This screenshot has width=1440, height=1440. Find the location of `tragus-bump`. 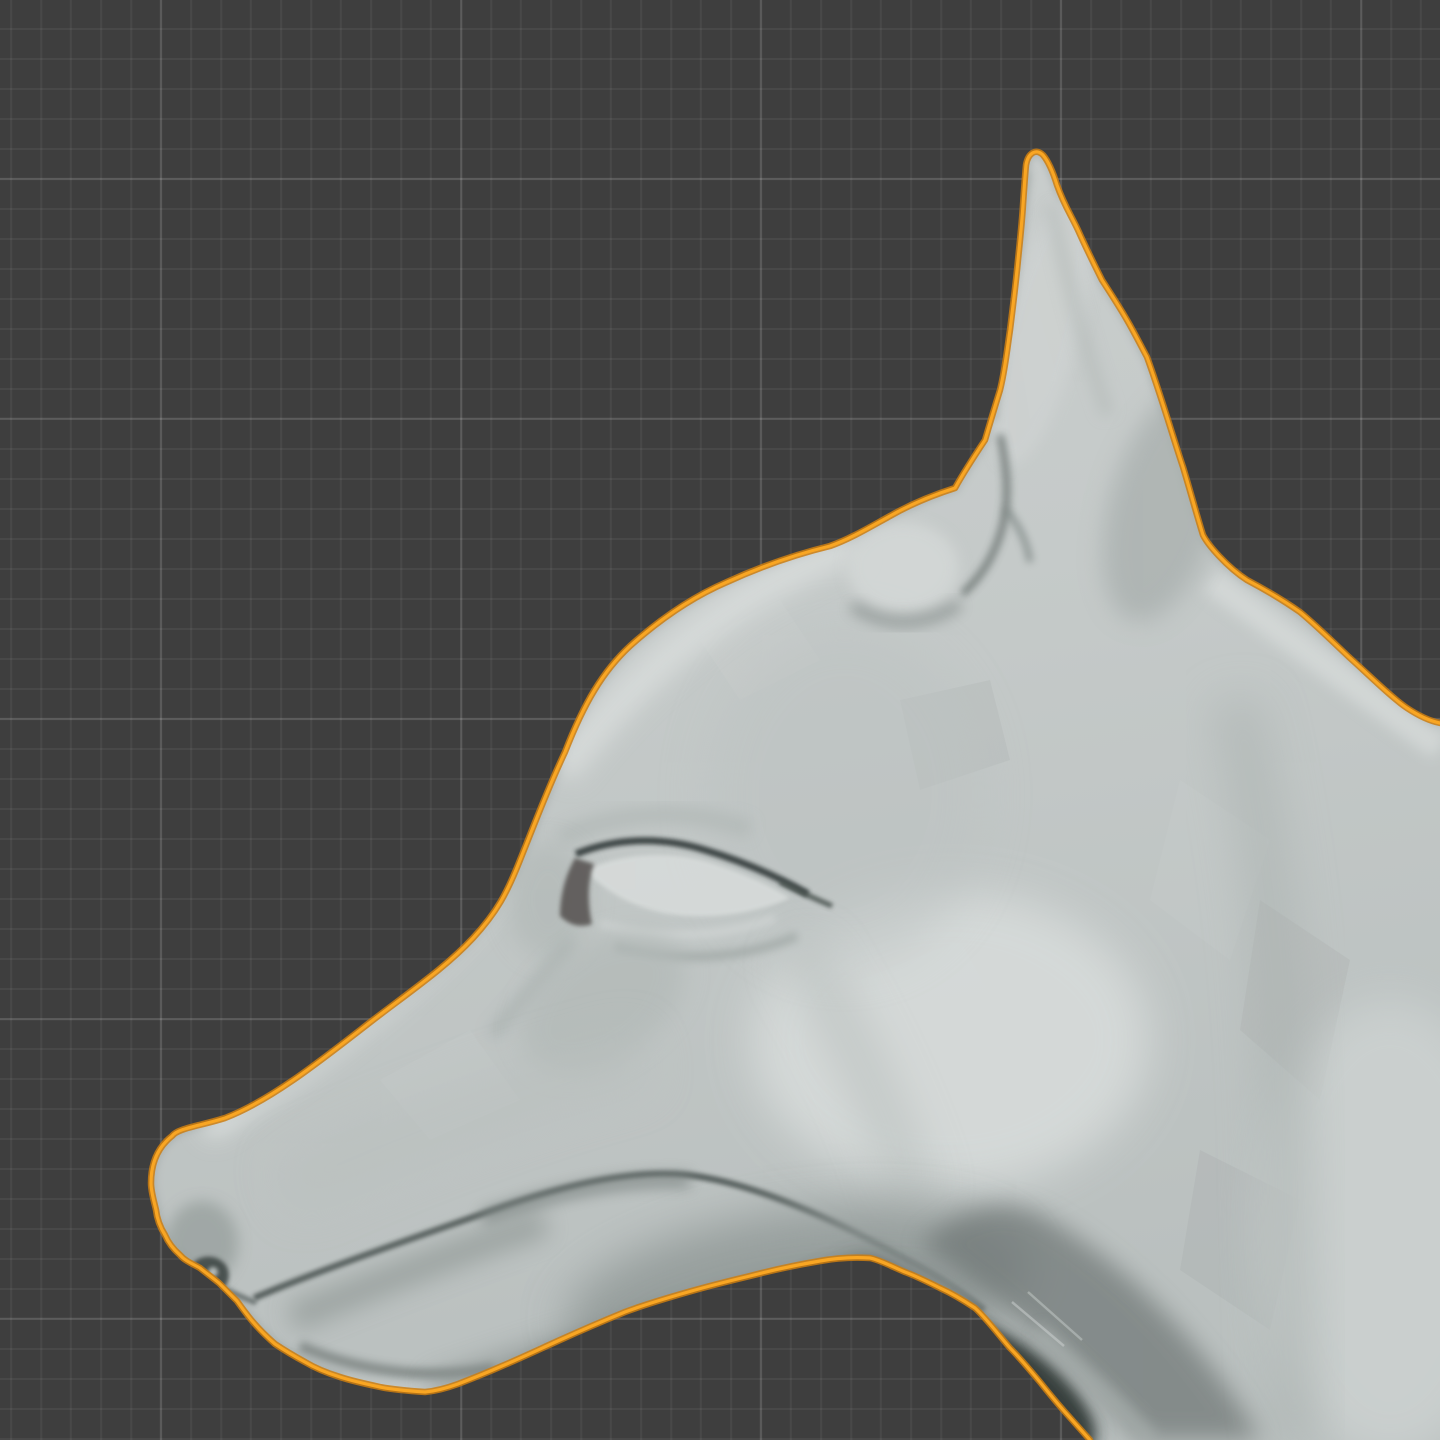

tragus-bump is located at coordinates (903, 568).